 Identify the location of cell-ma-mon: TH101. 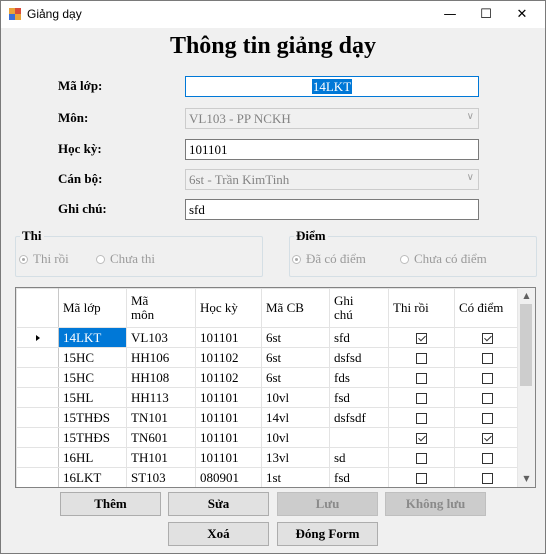
(161, 457).